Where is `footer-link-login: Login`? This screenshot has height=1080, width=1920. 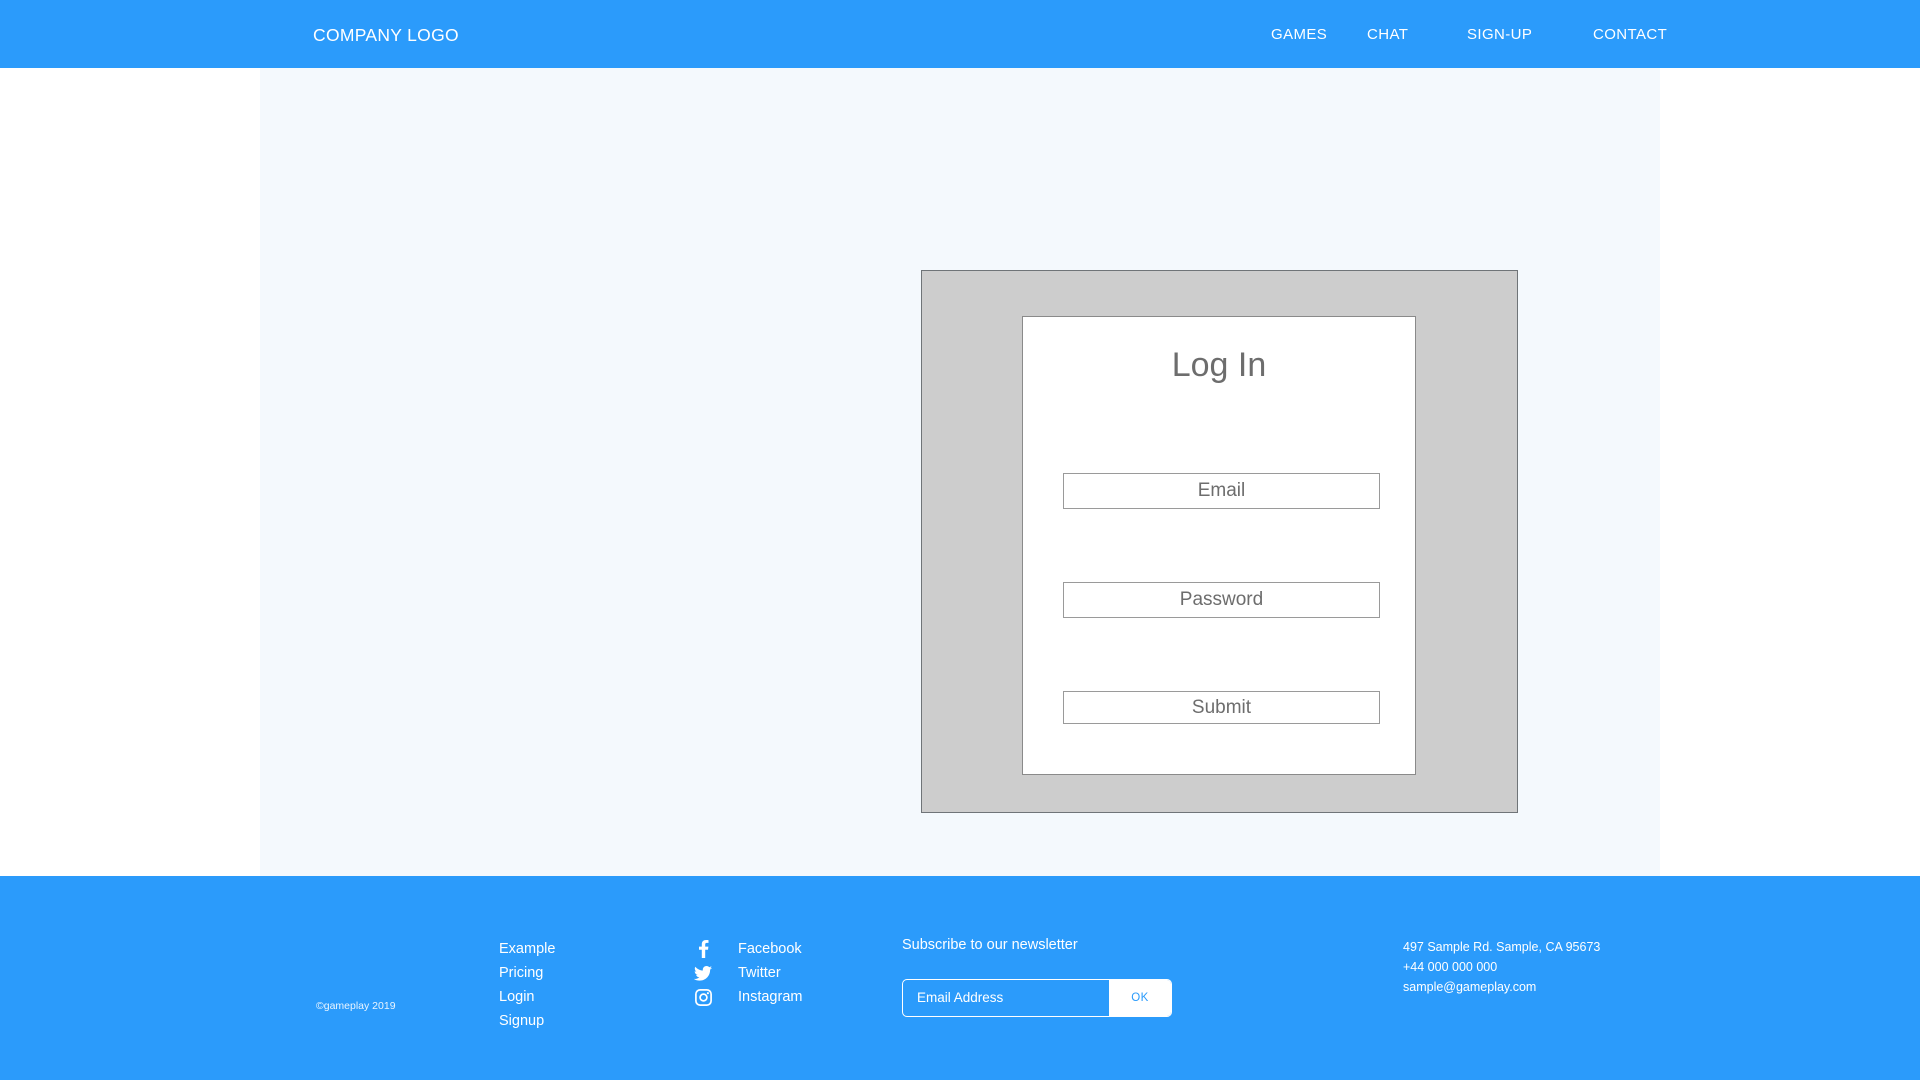
footer-link-login: Login is located at coordinates (527, 997).